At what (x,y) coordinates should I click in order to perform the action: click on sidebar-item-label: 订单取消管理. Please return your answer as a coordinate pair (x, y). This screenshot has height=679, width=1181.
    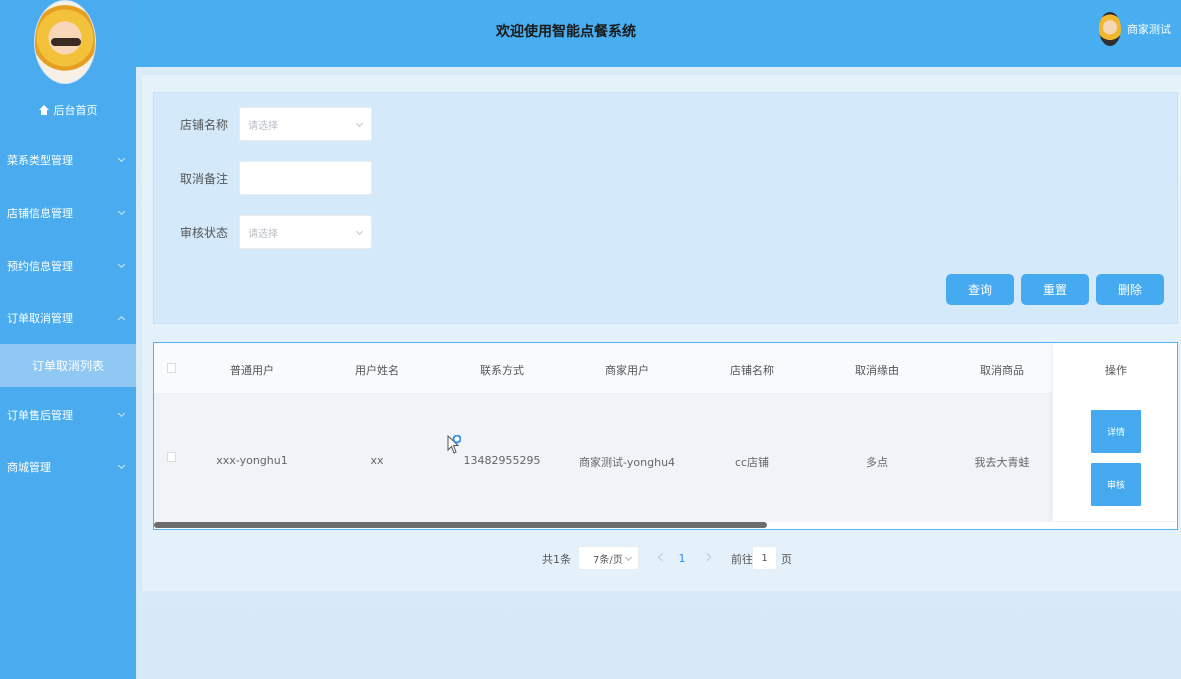
    Looking at the image, I should click on (40, 318).